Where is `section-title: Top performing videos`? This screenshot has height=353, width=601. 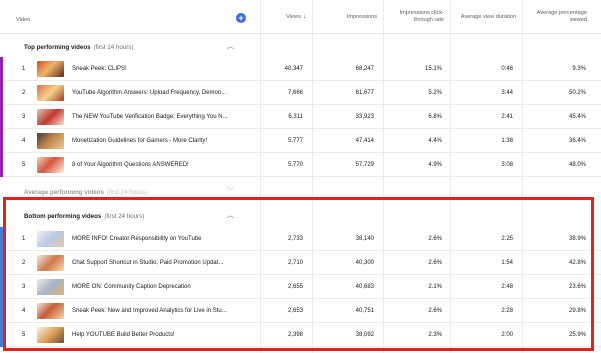 section-title: Top performing videos is located at coordinates (57, 47).